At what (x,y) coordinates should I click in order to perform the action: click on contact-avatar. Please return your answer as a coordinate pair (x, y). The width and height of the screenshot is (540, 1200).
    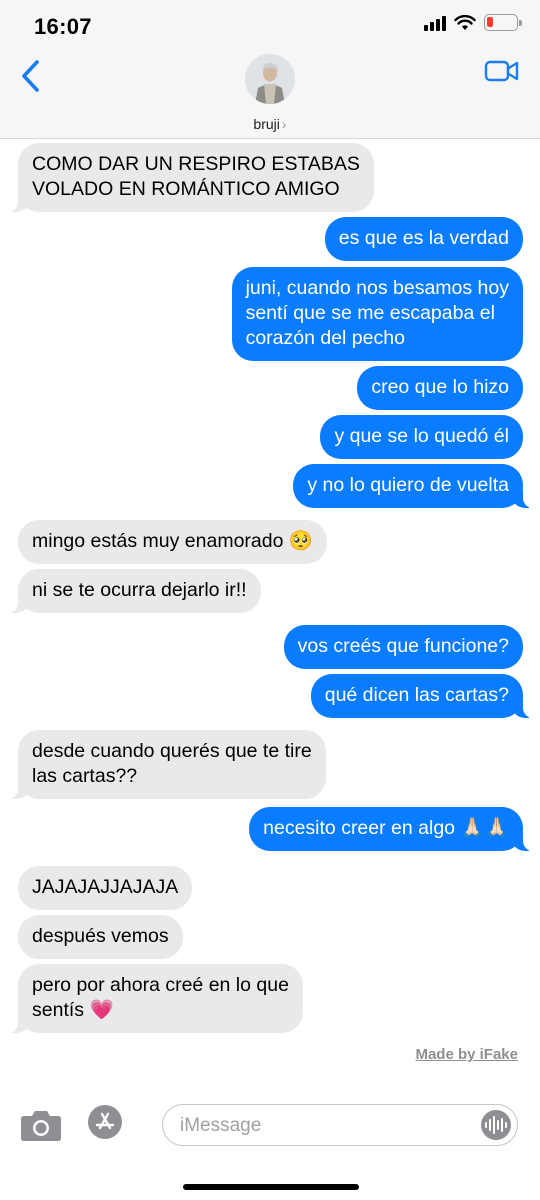
    Looking at the image, I should click on (270, 79).